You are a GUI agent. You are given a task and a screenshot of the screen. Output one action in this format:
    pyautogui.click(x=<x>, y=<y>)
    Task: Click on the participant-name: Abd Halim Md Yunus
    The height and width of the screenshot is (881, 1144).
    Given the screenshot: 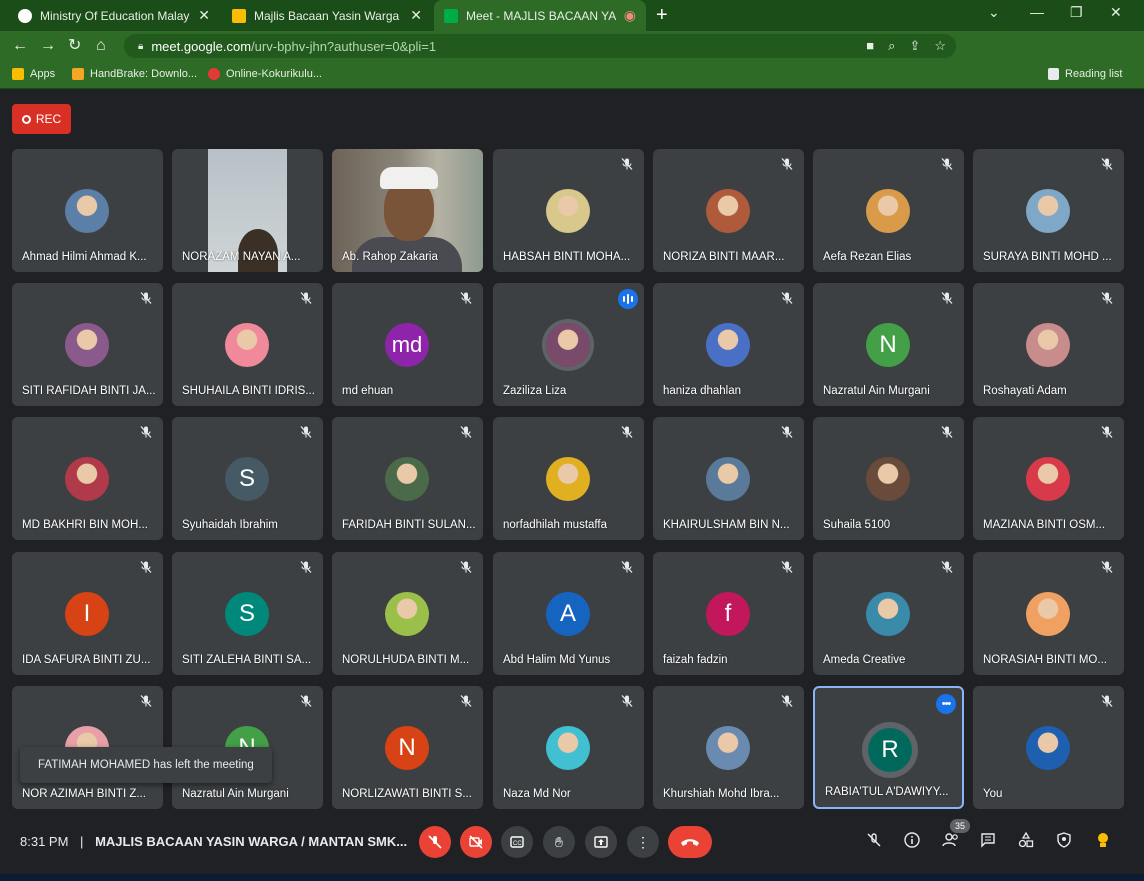 What is the action you would take?
    pyautogui.click(x=557, y=660)
    